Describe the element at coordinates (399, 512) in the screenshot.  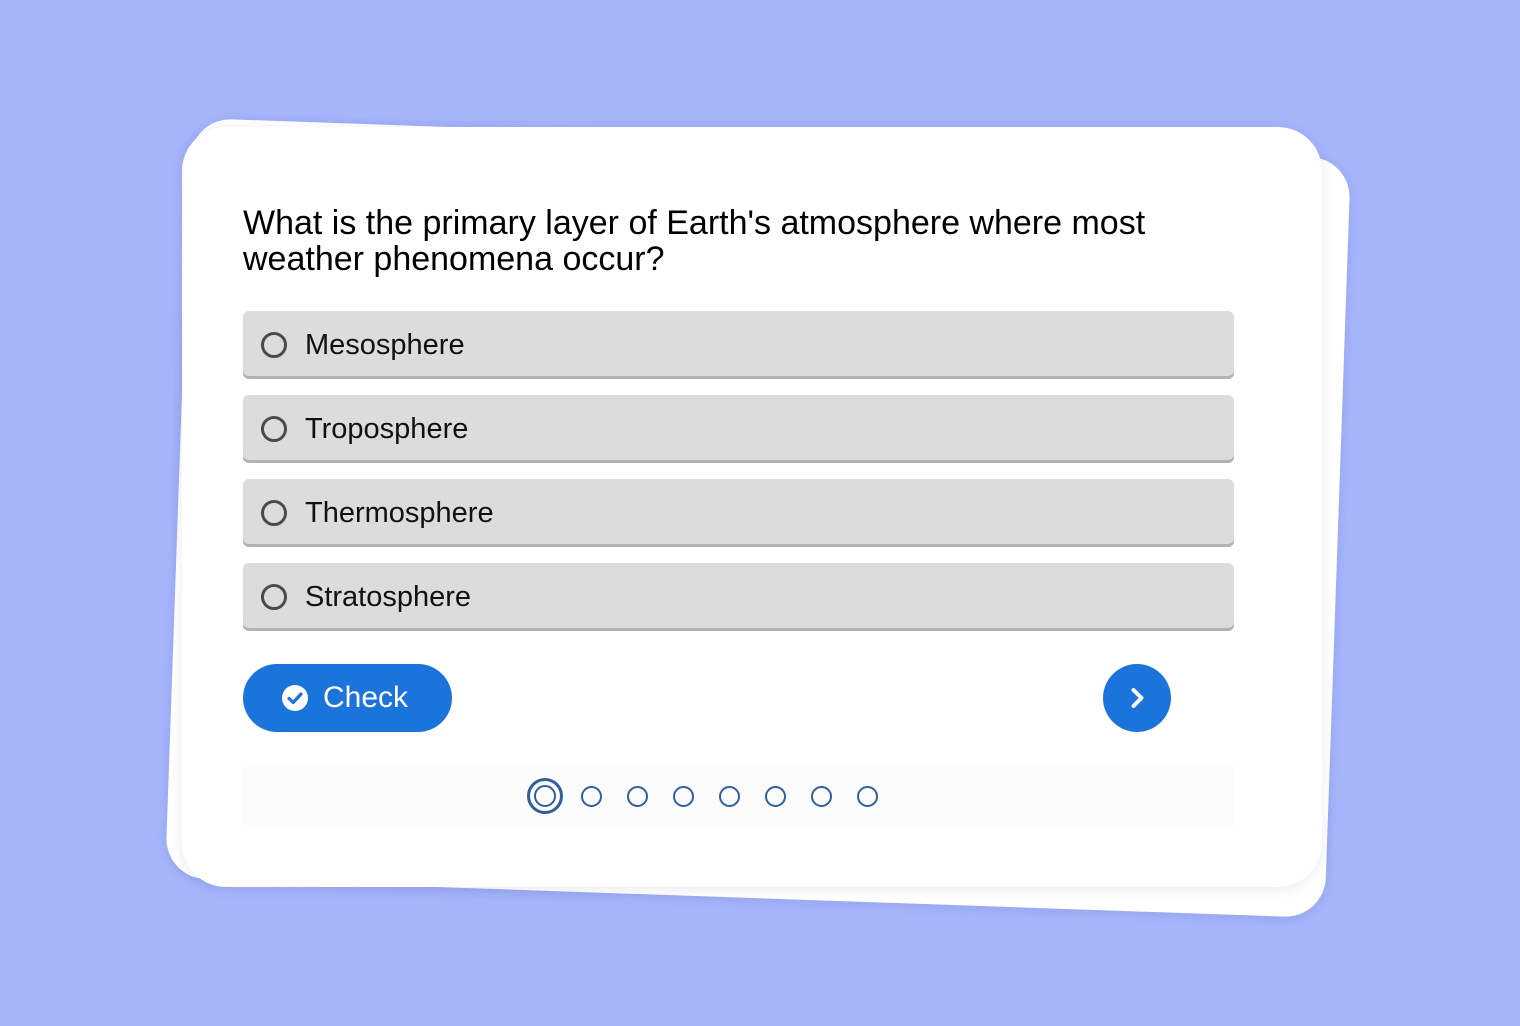
I see `answer-option-label: Thermosphere` at that location.